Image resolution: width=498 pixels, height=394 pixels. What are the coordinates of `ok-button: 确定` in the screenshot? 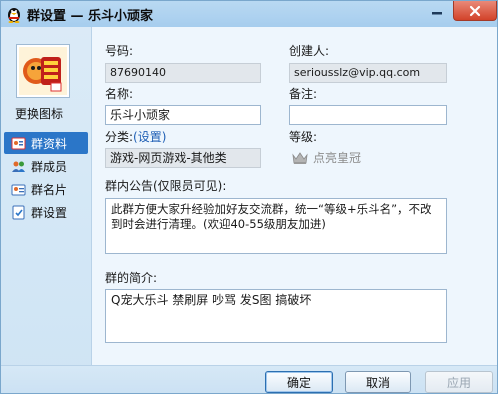 It's located at (299, 382).